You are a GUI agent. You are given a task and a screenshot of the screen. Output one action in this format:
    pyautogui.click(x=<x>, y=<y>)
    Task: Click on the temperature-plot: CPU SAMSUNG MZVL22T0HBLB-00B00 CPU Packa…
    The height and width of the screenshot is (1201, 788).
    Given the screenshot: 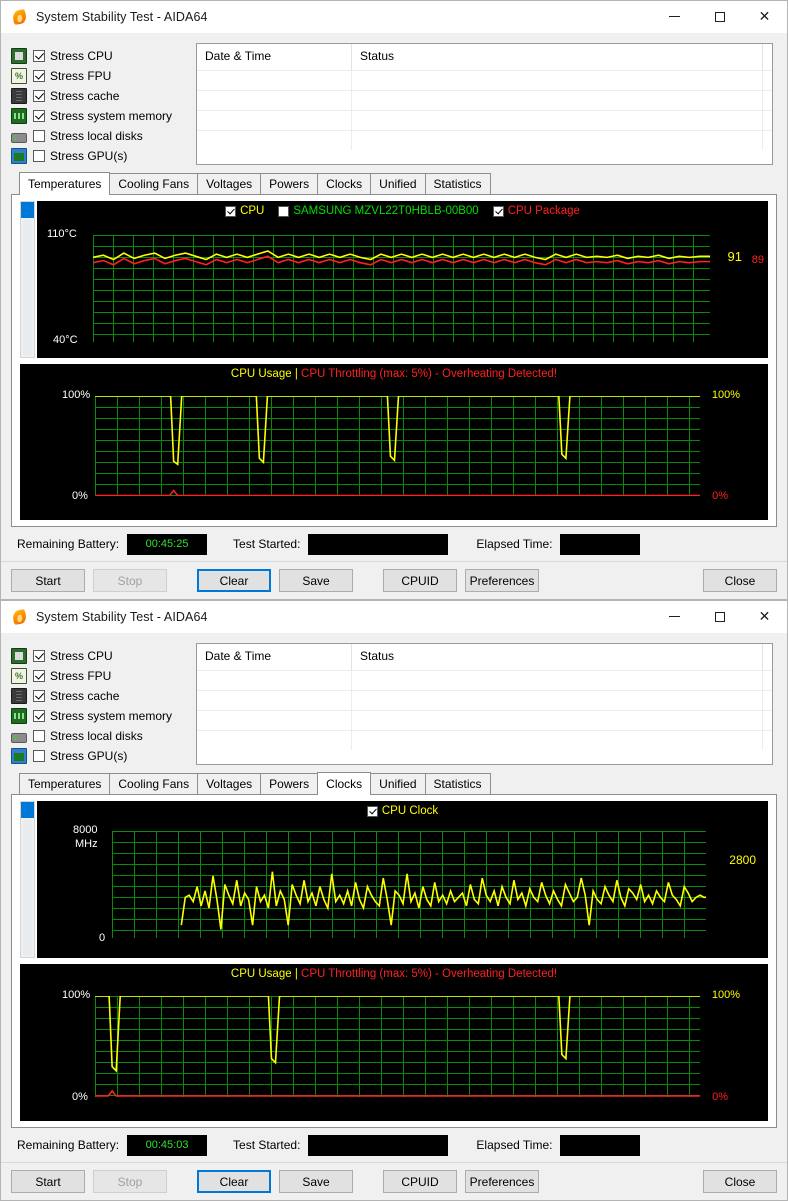 What is the action you would take?
    pyautogui.click(x=402, y=279)
    